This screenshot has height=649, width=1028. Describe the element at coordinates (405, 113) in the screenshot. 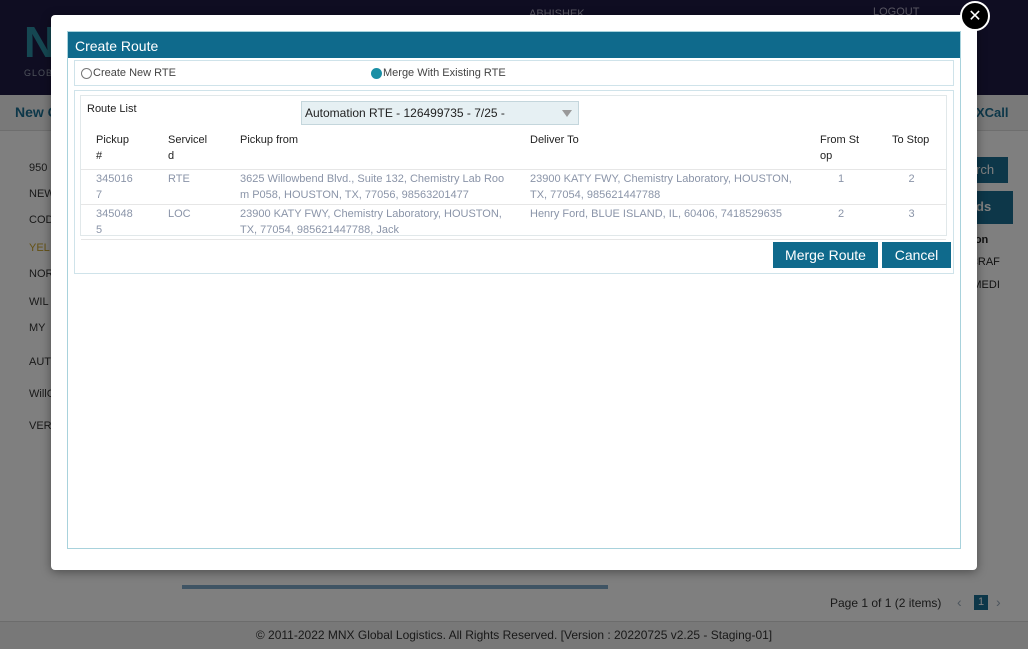

I see `route-selected-value: Automation RTE - 126499735 - 7/25 -` at that location.